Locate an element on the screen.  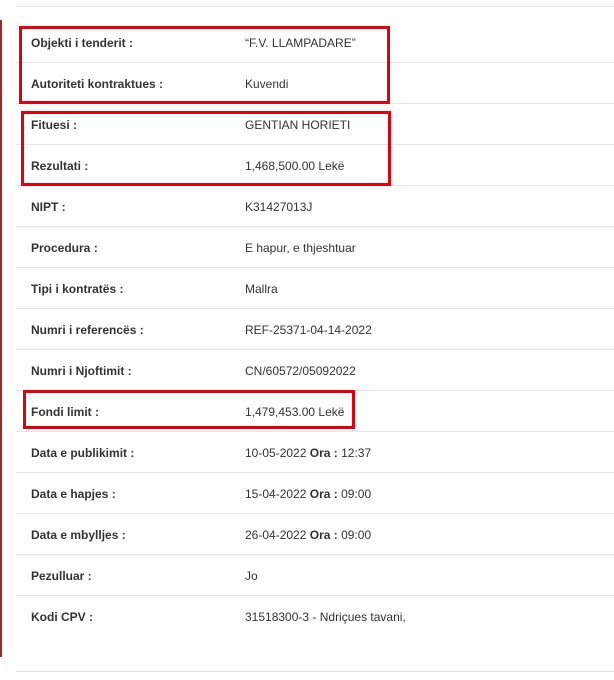
value-pezulluar: Jo is located at coordinates (251, 576).